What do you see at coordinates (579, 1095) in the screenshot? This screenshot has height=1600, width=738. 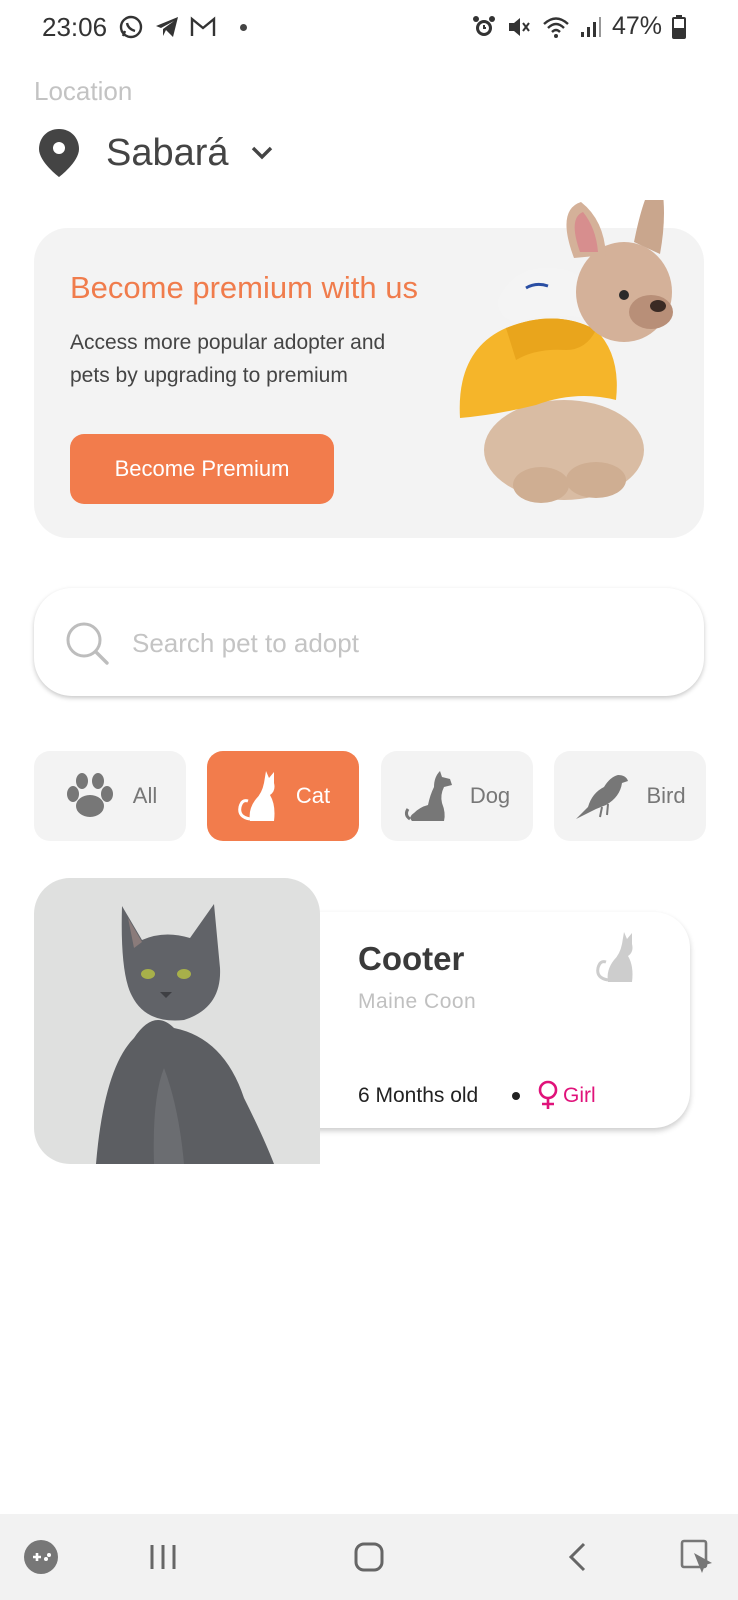 I see `pet-gender: Girl` at bounding box center [579, 1095].